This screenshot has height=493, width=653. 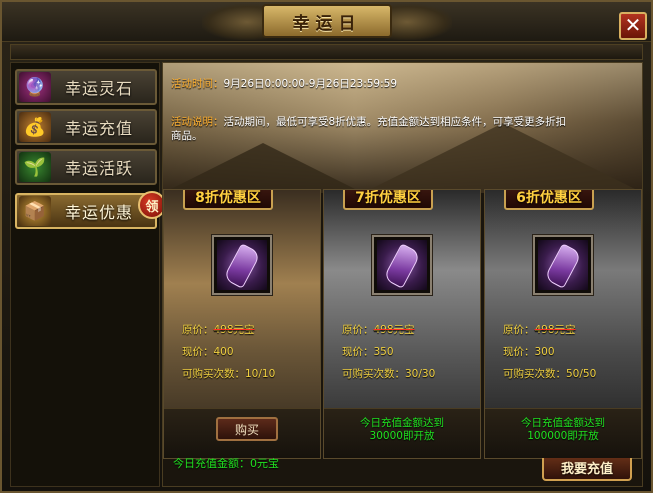 What do you see at coordinates (388, 200) in the screenshot?
I see `card-tab-title: 7折优惠区` at bounding box center [388, 200].